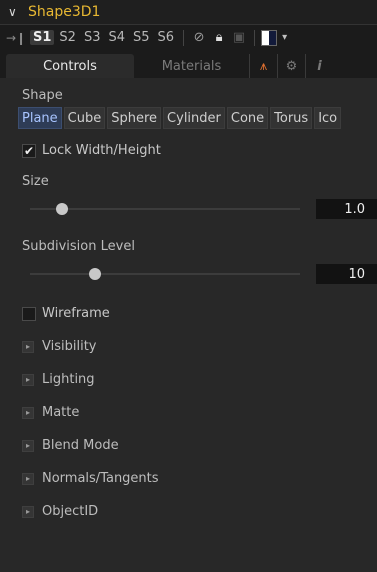 The width and height of the screenshot is (377, 572). What do you see at coordinates (18, 12) in the screenshot?
I see `collapse-chevron-icon: ∨` at bounding box center [18, 12].